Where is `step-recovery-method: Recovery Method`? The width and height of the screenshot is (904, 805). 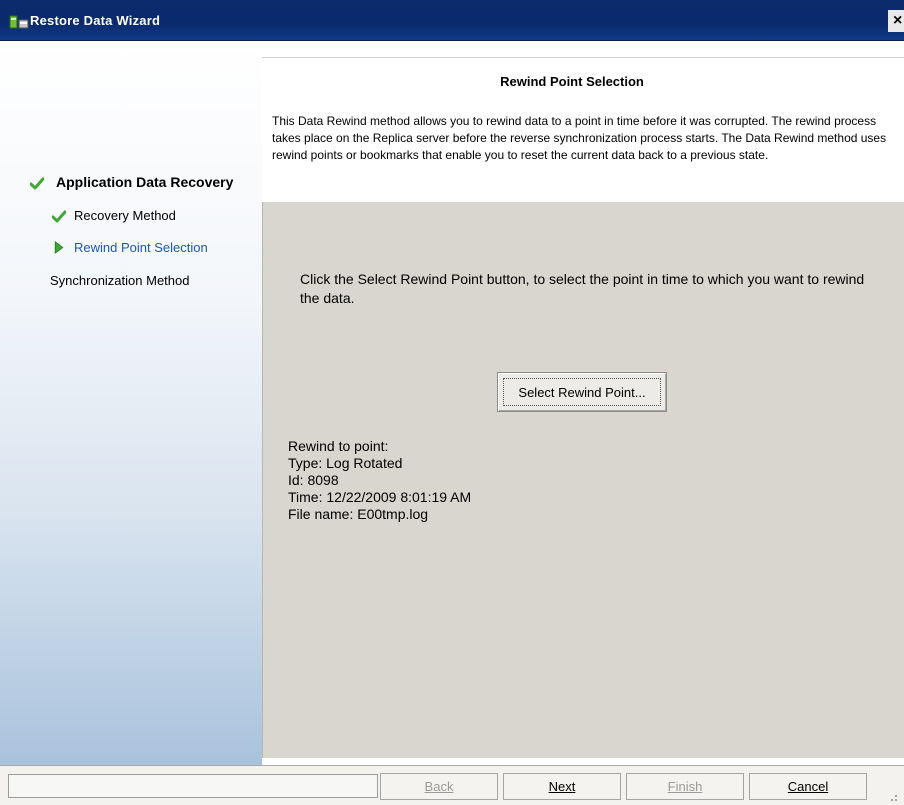
step-recovery-method: Recovery Method is located at coordinates (125, 215).